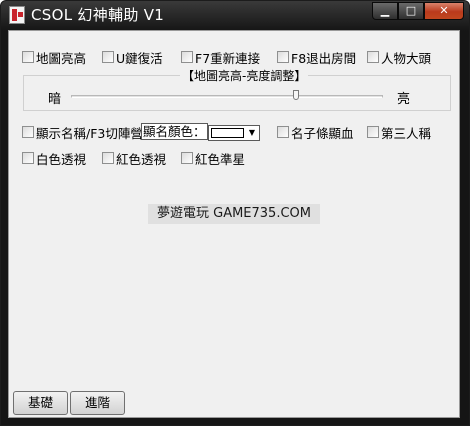 The image size is (470, 426). Describe the element at coordinates (295, 95) in the screenshot. I see `brightness-slider-thumb` at that location.